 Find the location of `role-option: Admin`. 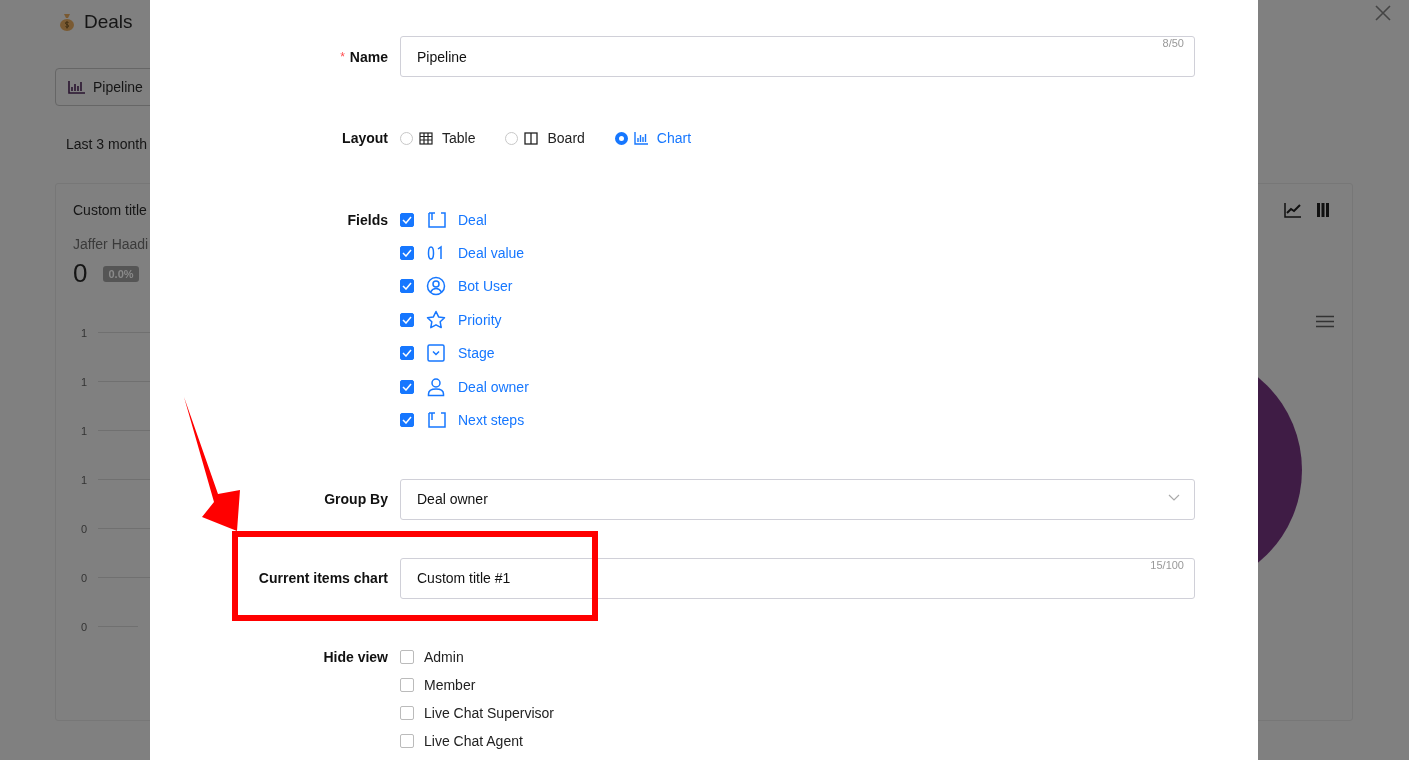

role-option: Admin is located at coordinates (444, 656).